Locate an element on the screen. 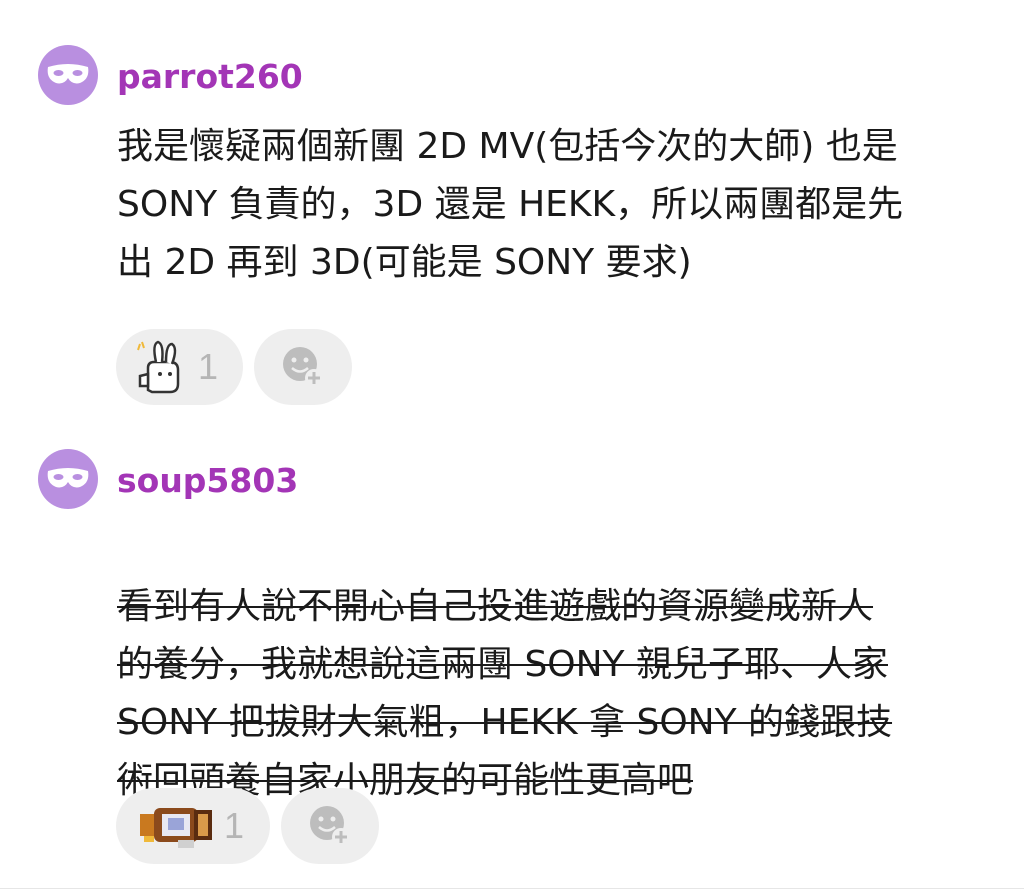 This screenshot has width=1024, height=891. username: soup5803 is located at coordinates (207, 481).